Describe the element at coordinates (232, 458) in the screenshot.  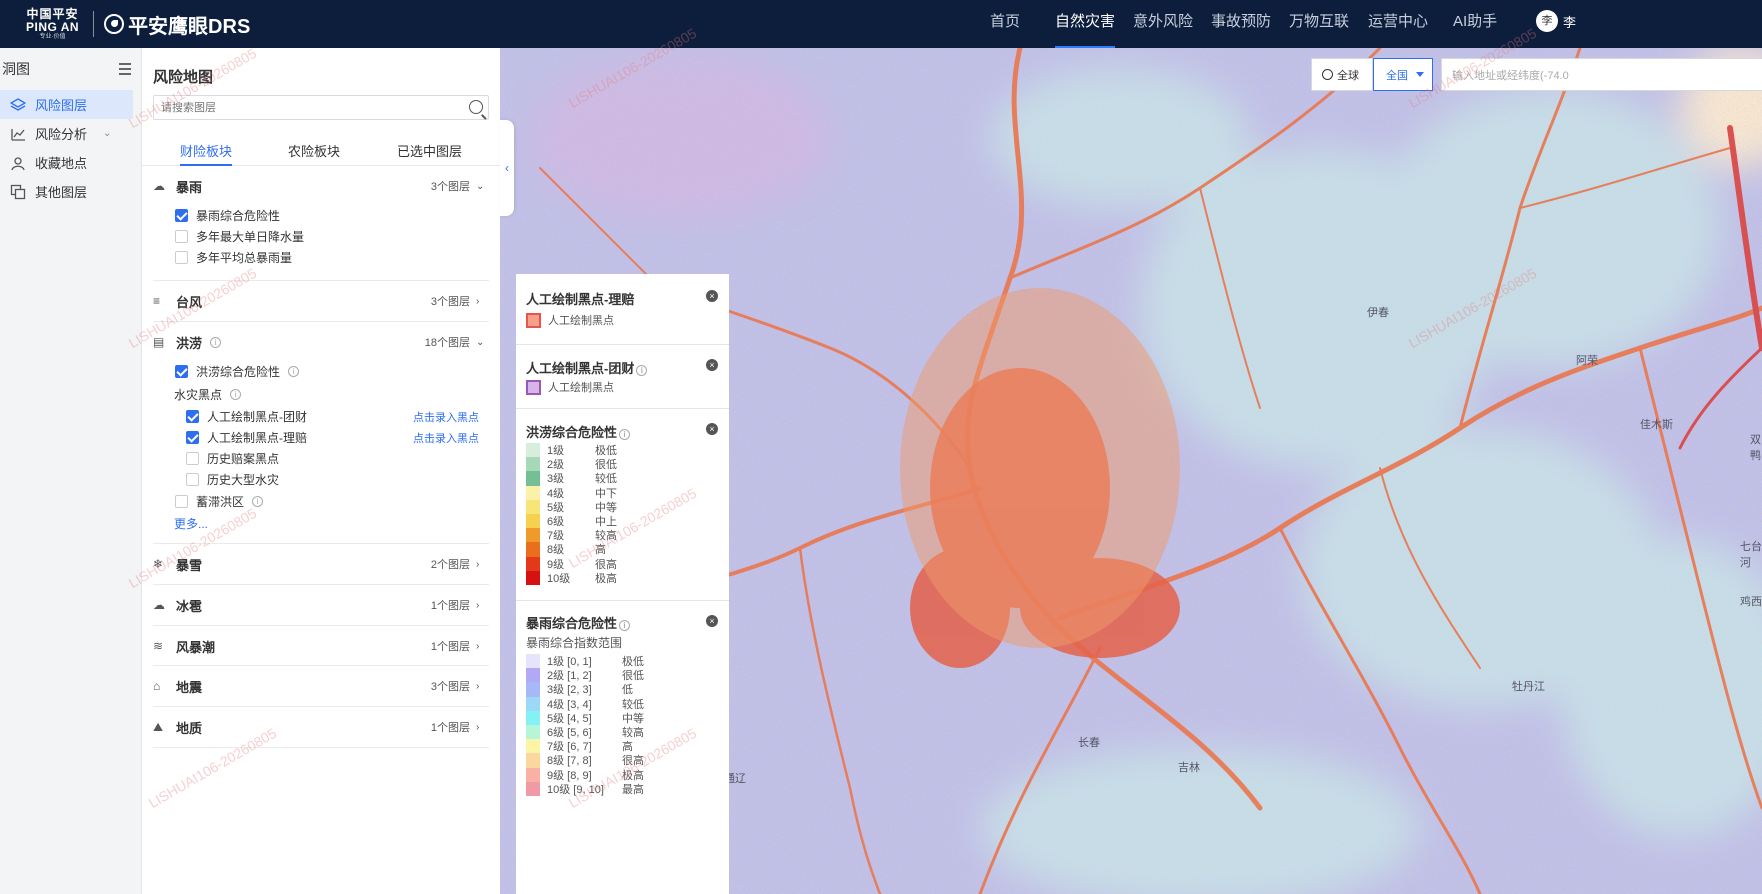
I see `layer-row: 历史赔案黑点` at that location.